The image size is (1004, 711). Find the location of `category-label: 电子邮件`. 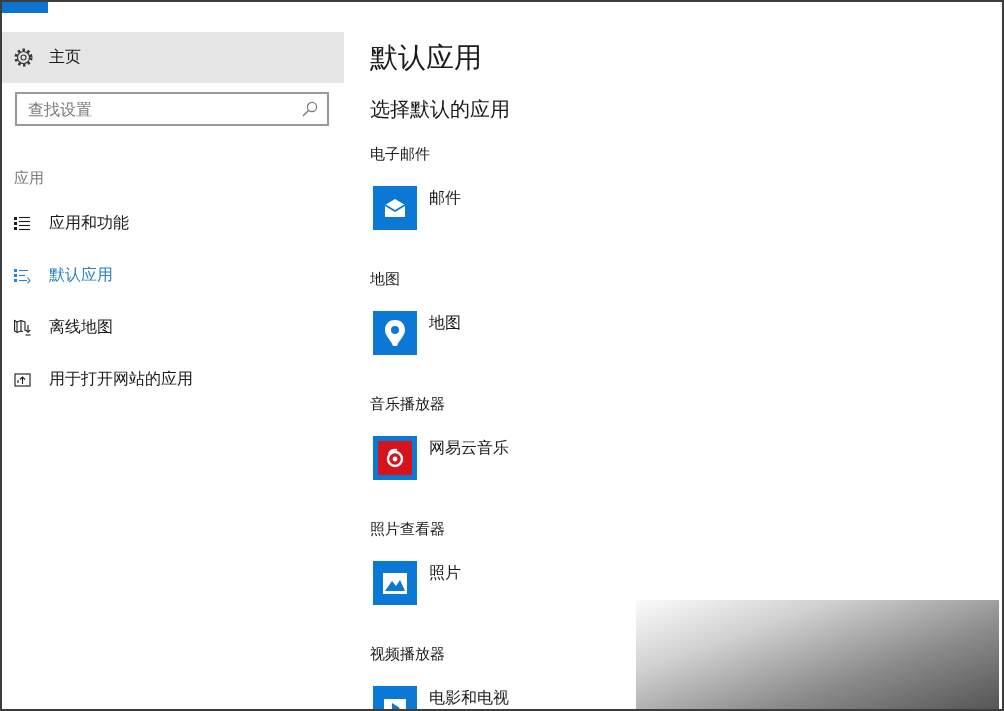

category-label: 电子邮件 is located at coordinates (400, 154).